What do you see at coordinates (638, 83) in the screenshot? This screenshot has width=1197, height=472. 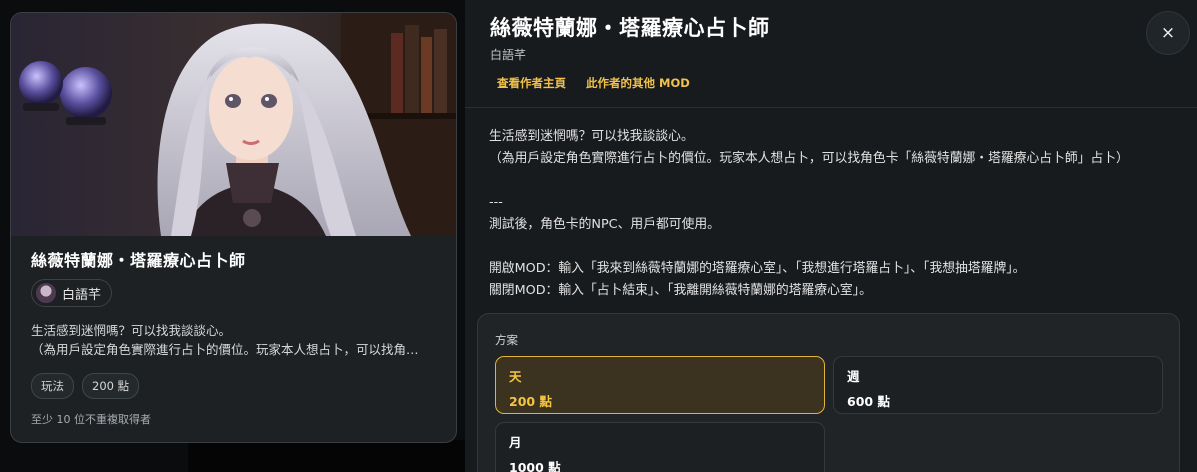 I see `author-other-mods-link: 此作者的其他 MOD` at bounding box center [638, 83].